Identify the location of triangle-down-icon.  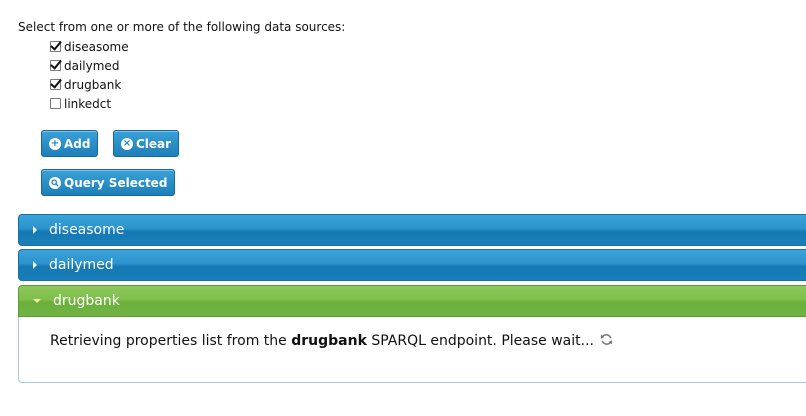
(37, 301).